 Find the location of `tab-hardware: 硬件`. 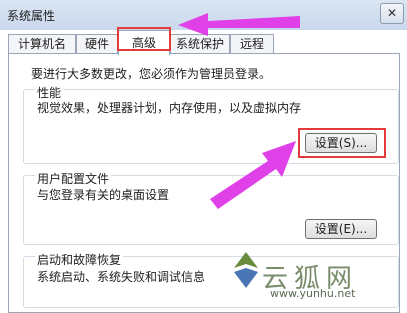

tab-hardware: 硬件 is located at coordinates (97, 43).